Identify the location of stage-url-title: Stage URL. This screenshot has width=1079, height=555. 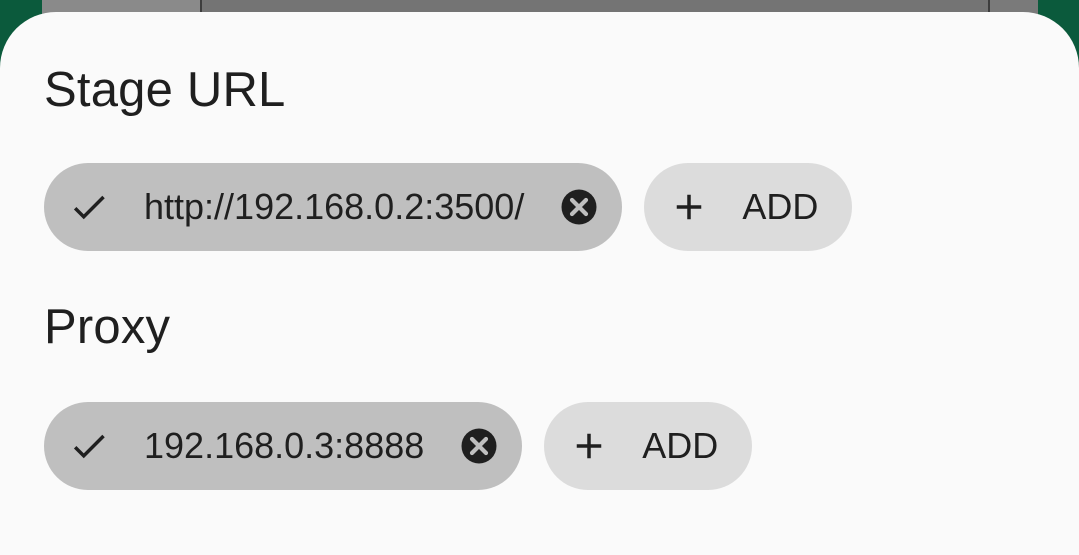
(165, 90).